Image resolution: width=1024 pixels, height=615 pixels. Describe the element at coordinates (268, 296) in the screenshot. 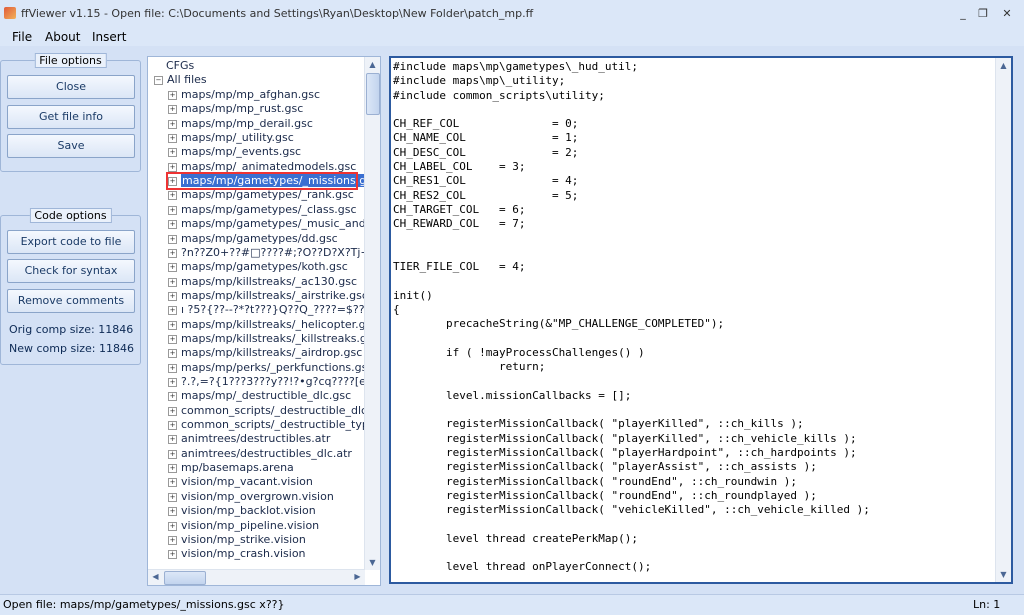

I see `tree-file-item: + maps/mp/killstreaks/_airstrike.gsc` at that location.